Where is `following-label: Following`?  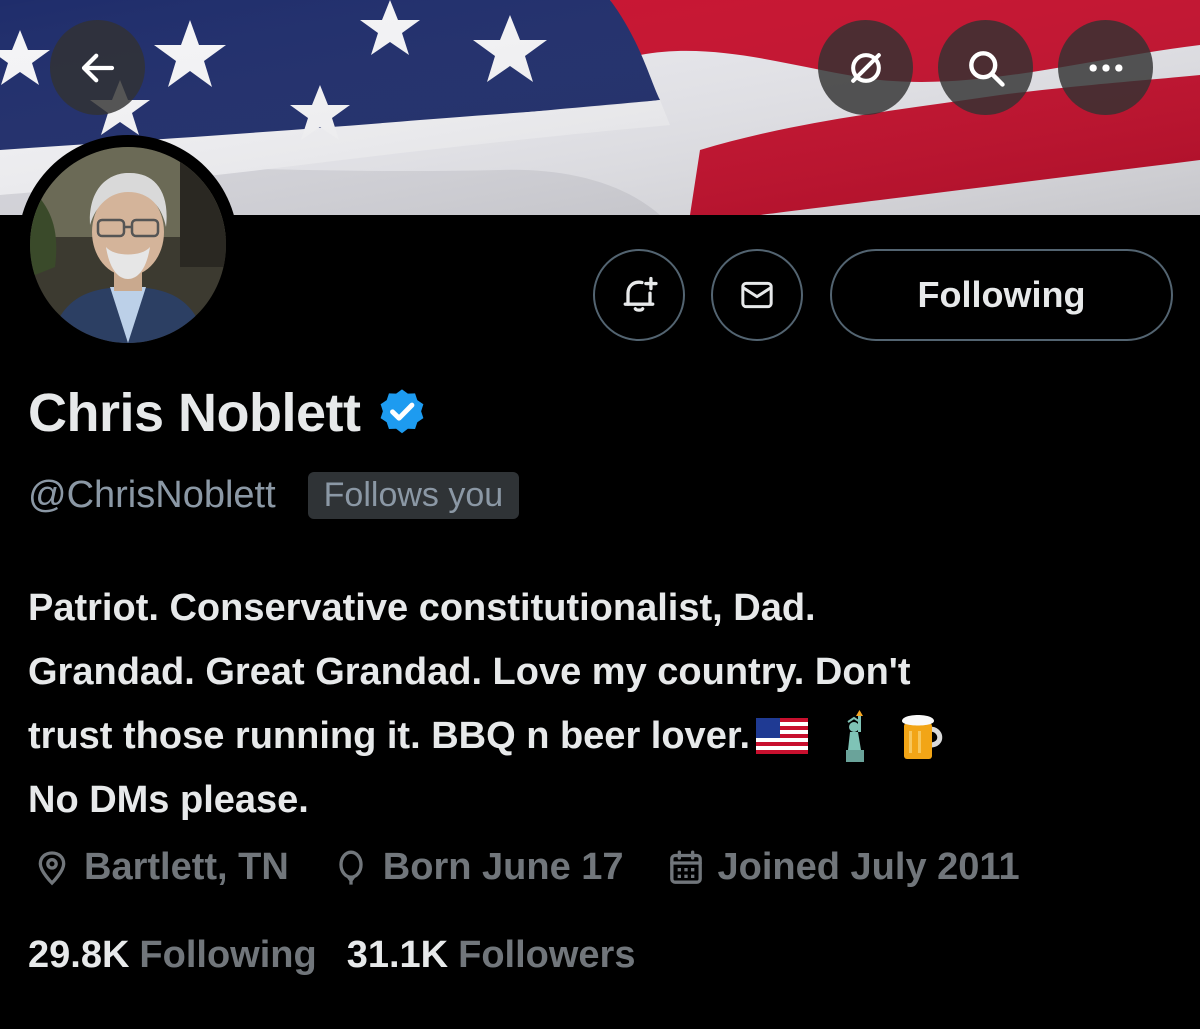 following-label: Following is located at coordinates (228, 955).